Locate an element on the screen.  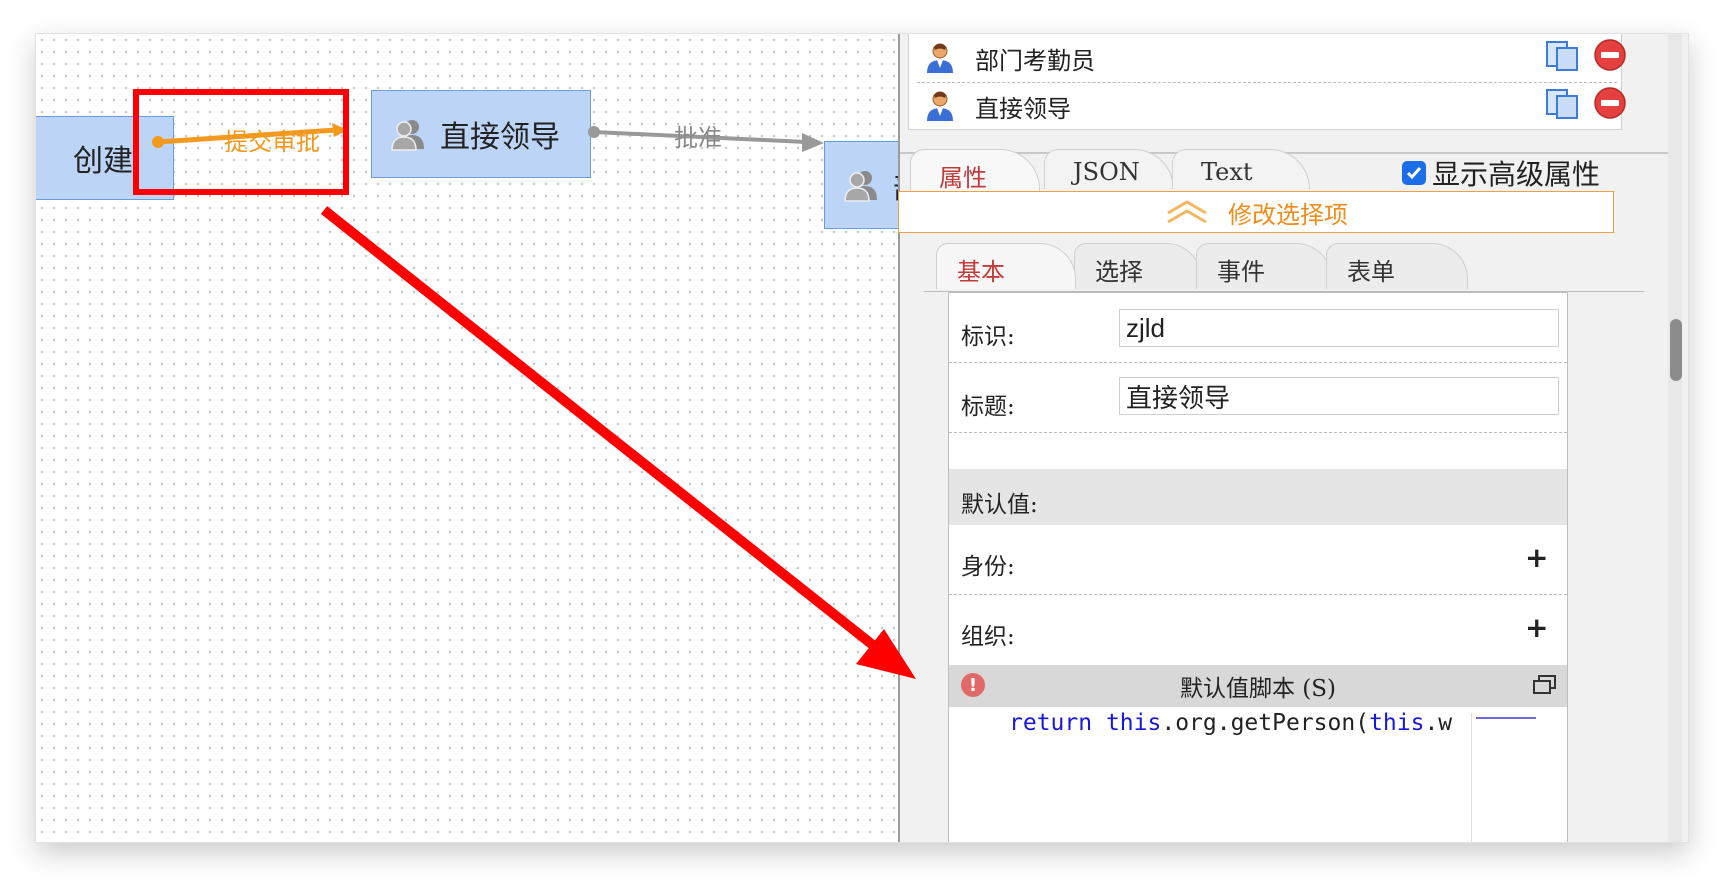
modify-selection-label: 修改选择项 is located at coordinates (1288, 214).